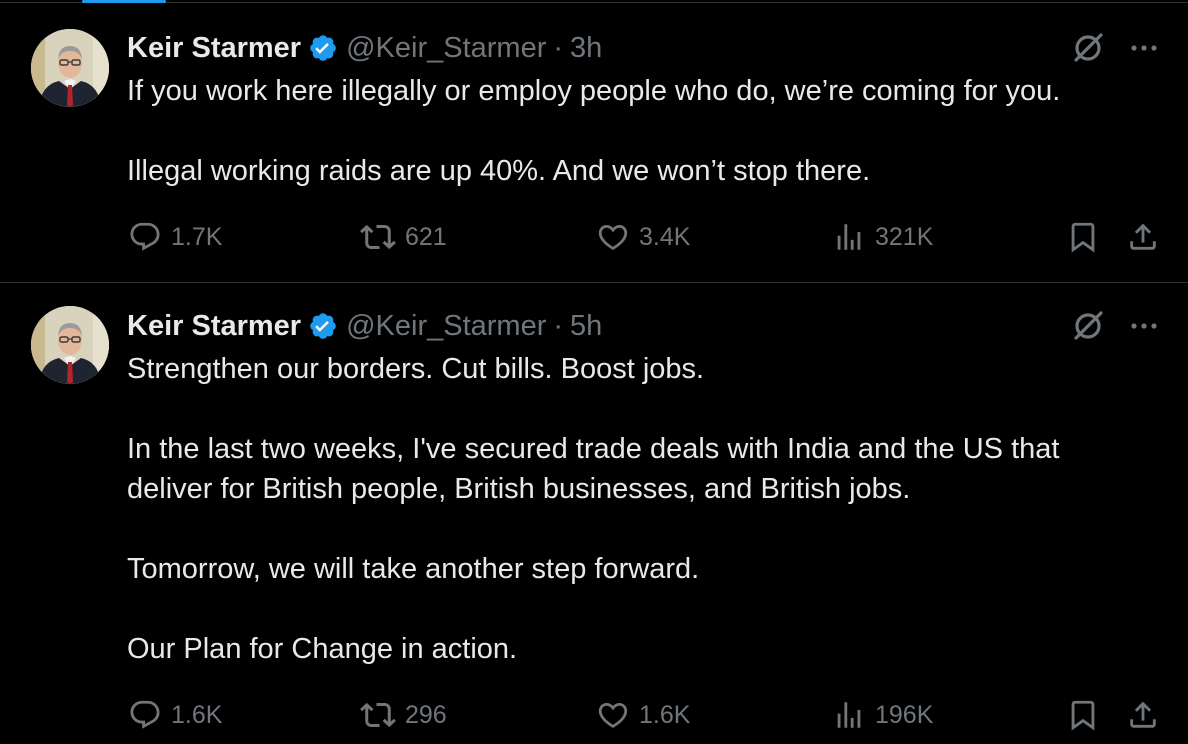  Describe the element at coordinates (197, 714) in the screenshot. I see `reply-count: 1.6K` at that location.